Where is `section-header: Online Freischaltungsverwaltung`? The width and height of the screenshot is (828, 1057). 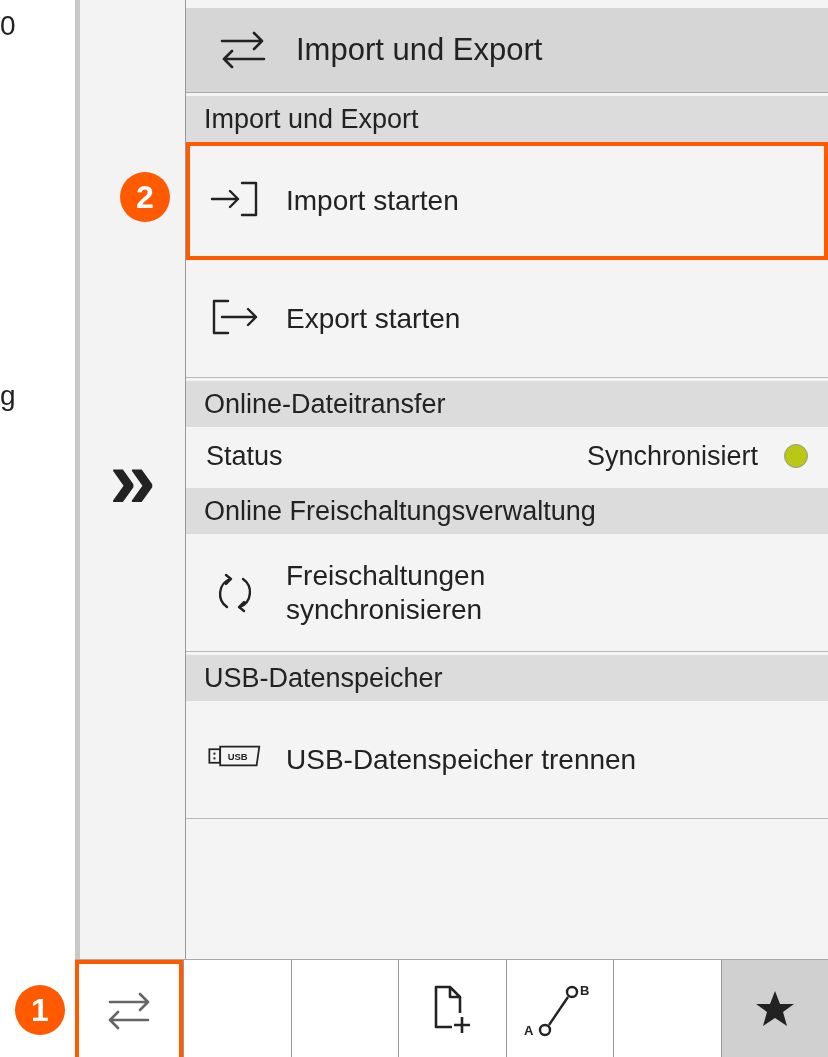 section-header: Online Freischaltungsverwaltung is located at coordinates (507, 511).